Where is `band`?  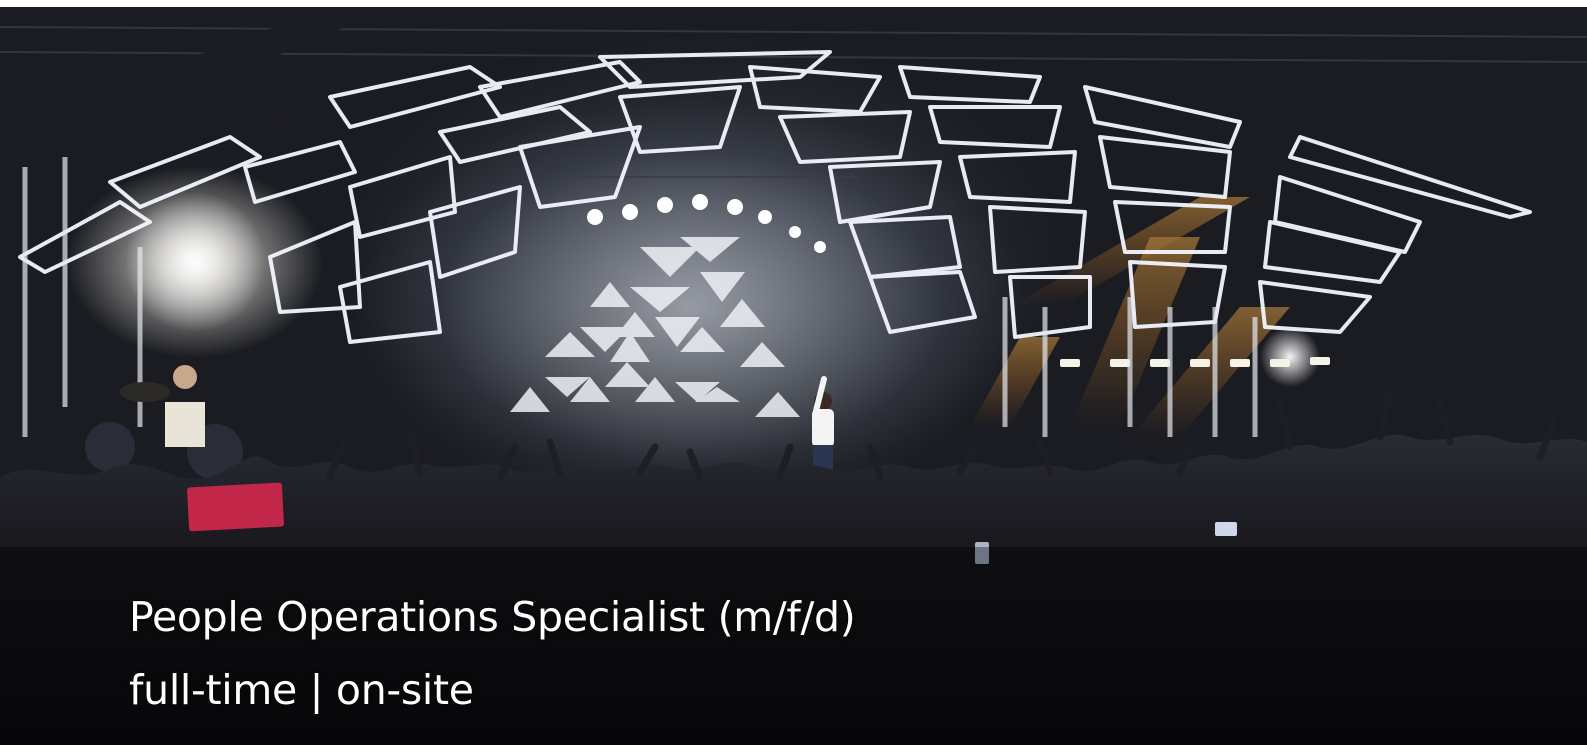 band is located at coordinates (159, 412).